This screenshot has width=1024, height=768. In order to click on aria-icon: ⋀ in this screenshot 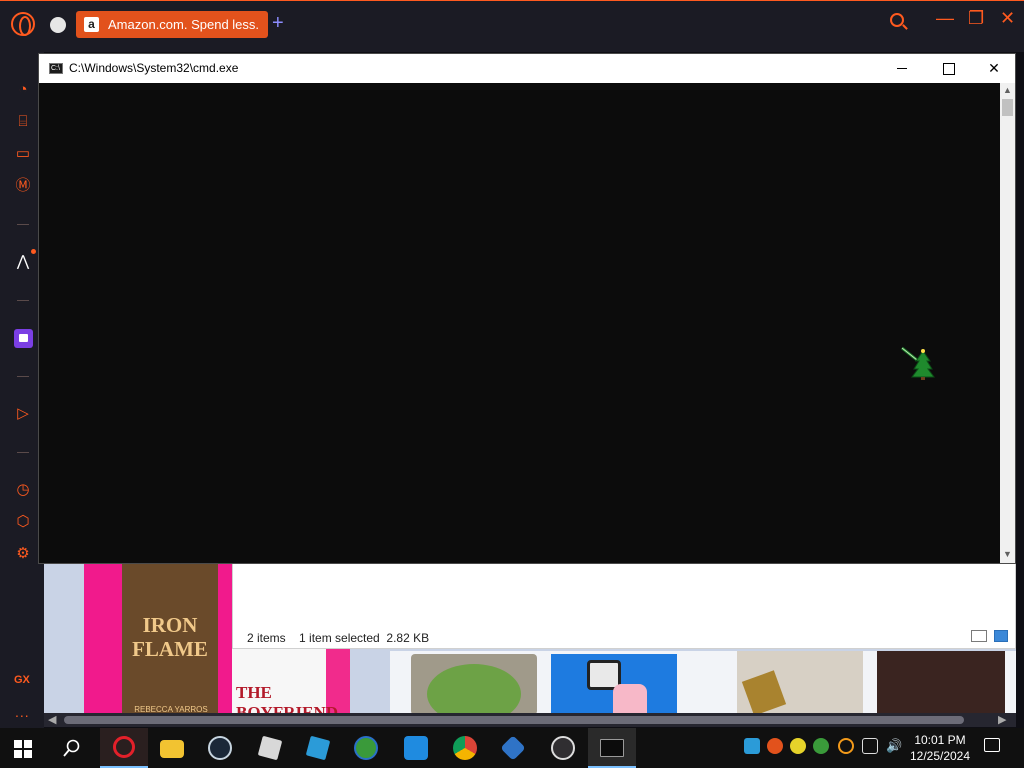, I will do `click(23, 262)`.